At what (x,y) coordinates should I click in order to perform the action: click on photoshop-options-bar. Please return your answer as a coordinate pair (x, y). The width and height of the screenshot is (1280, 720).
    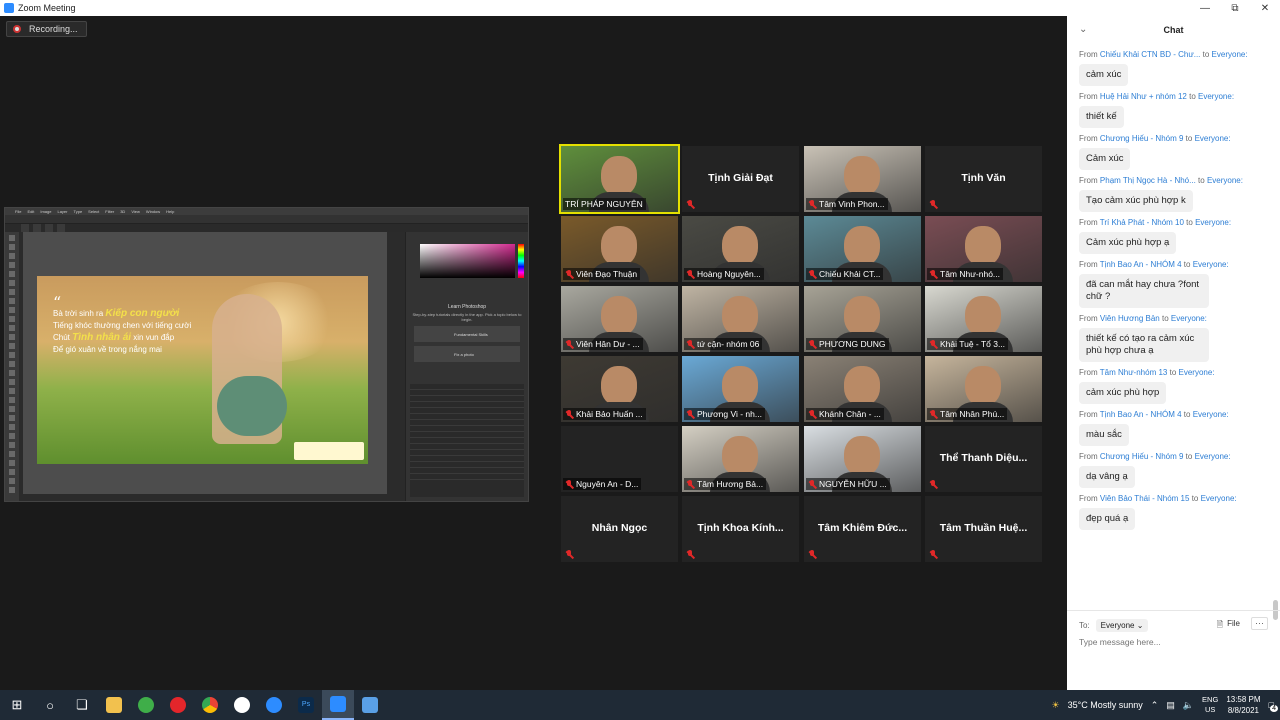
    Looking at the image, I should click on (266, 219).